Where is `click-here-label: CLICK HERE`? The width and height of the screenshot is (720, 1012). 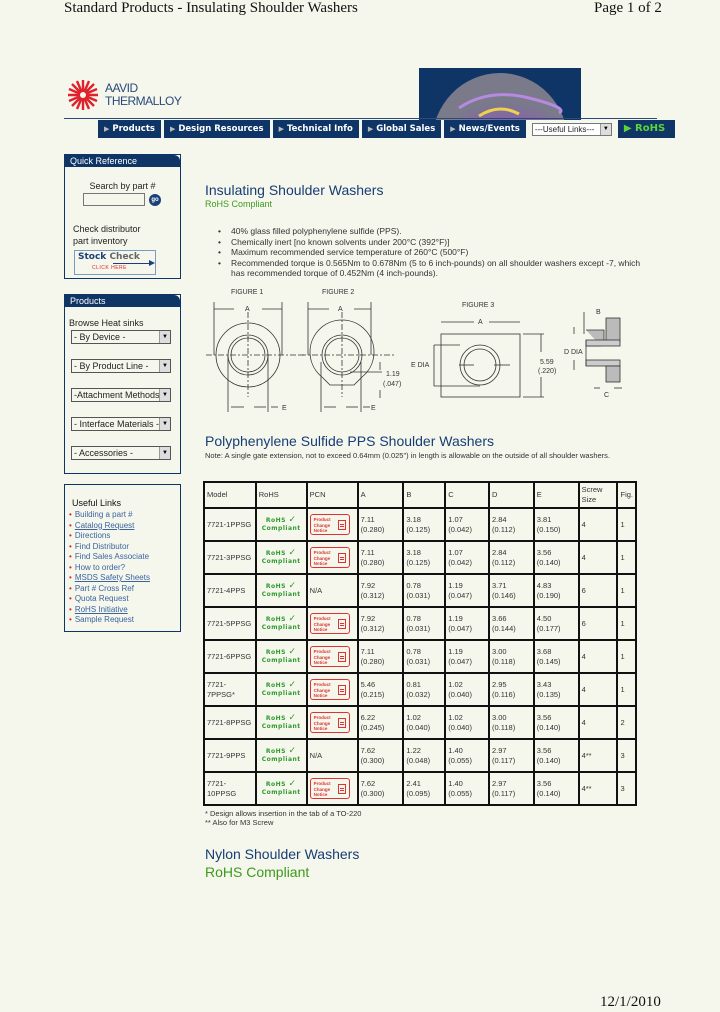 click-here-label: CLICK HERE is located at coordinates (110, 268).